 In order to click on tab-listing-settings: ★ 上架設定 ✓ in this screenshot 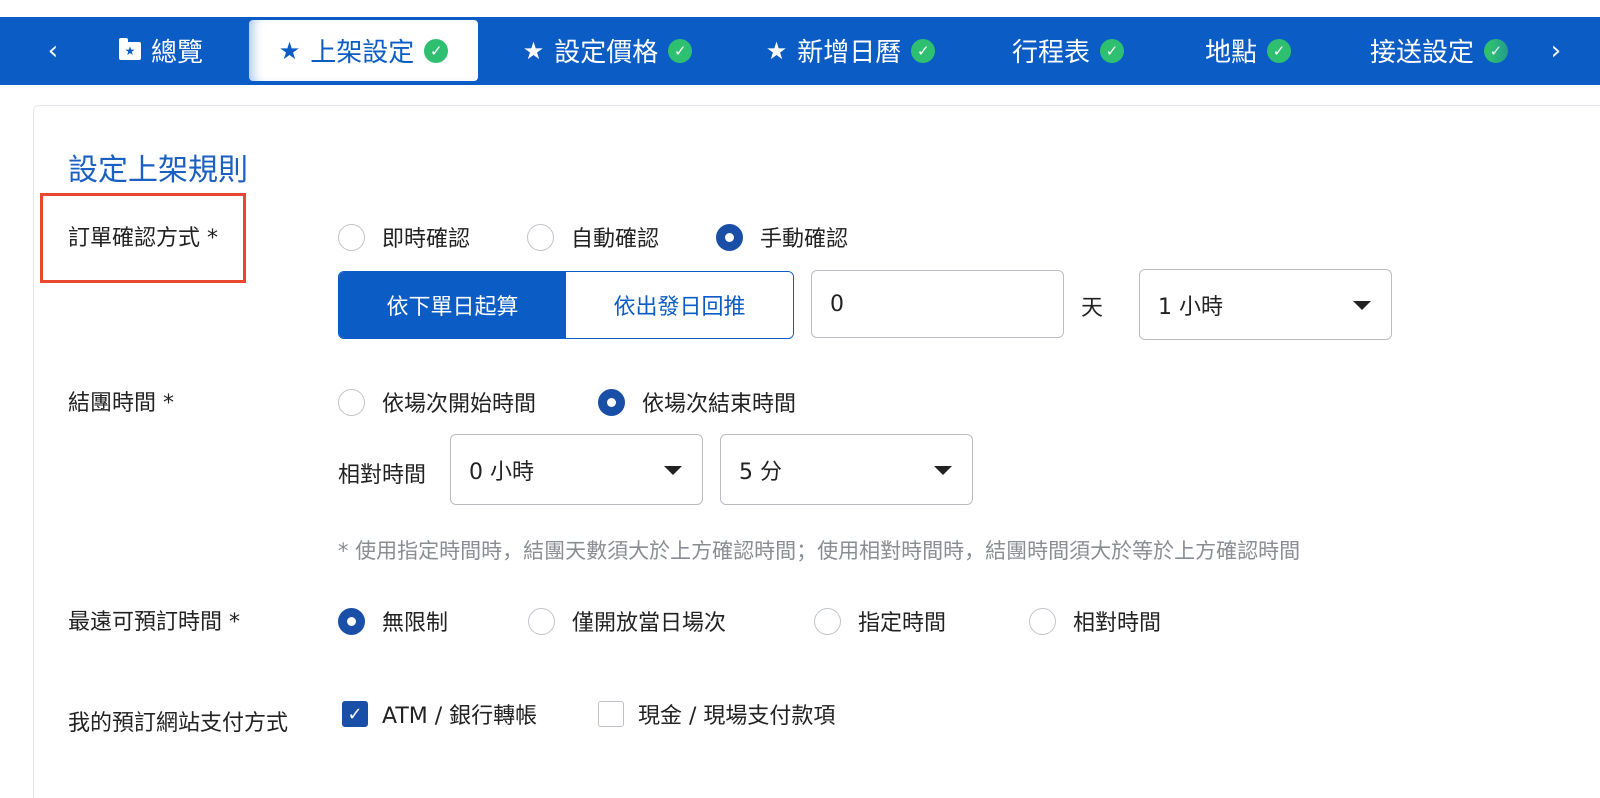, I will do `click(363, 50)`.